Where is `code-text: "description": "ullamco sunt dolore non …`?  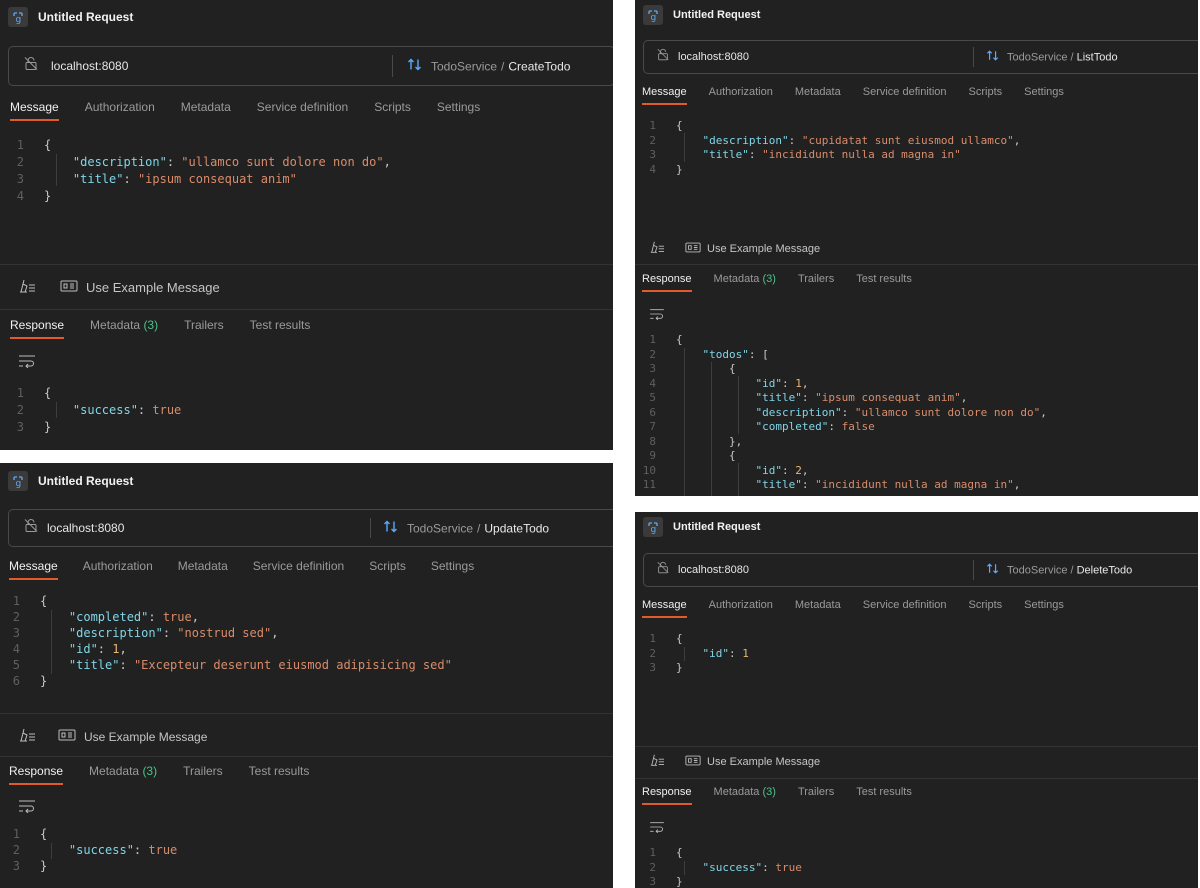 code-text: "description": "ullamco sunt dolore non … is located at coordinates (217, 162).